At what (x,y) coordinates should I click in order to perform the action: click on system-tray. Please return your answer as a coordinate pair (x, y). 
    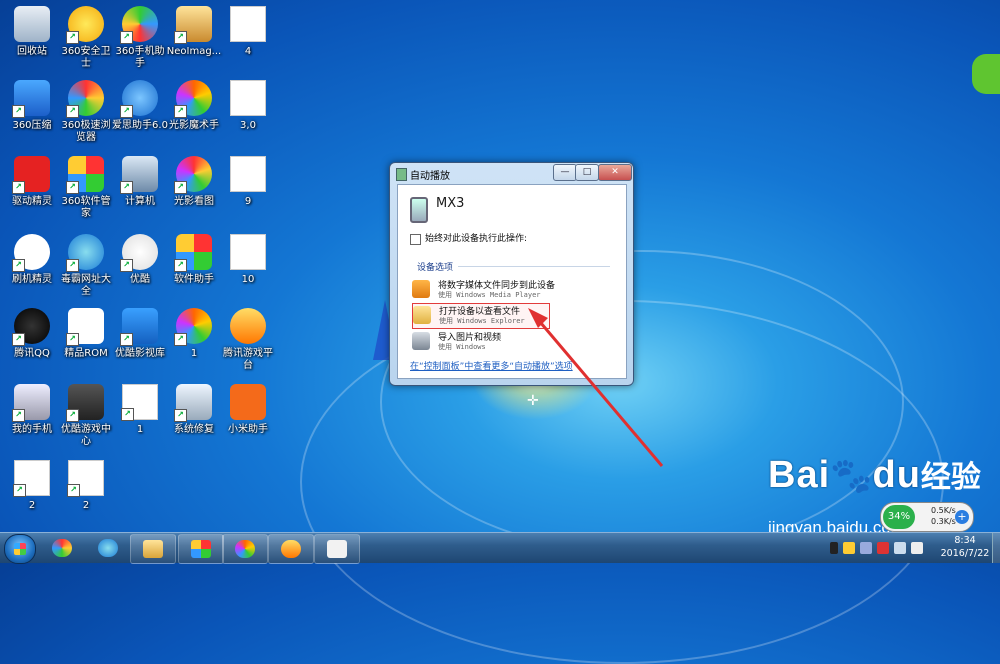
    Looking at the image, I should click on (876, 549).